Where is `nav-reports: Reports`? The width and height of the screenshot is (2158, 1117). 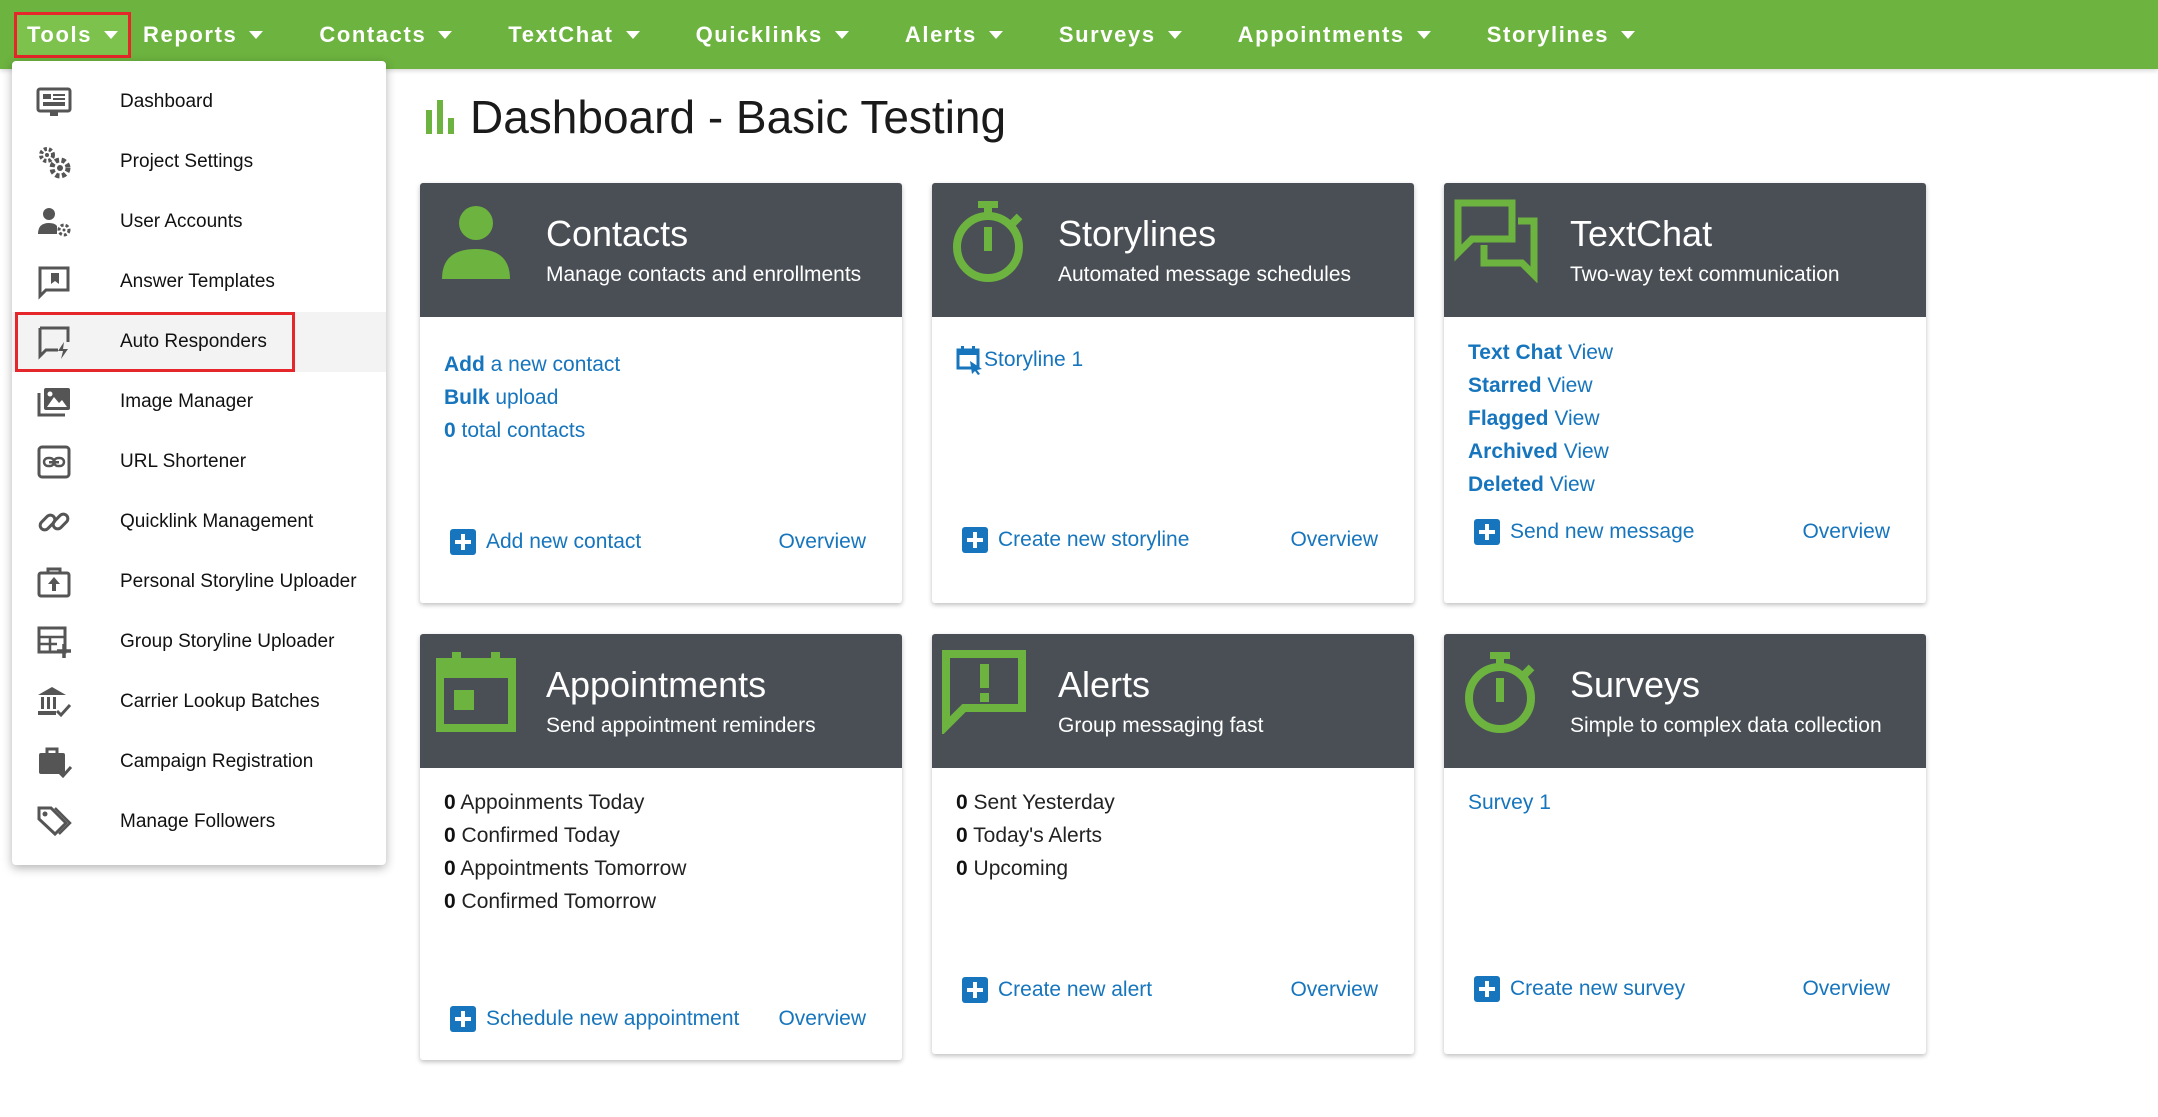 nav-reports: Reports is located at coordinates (203, 35).